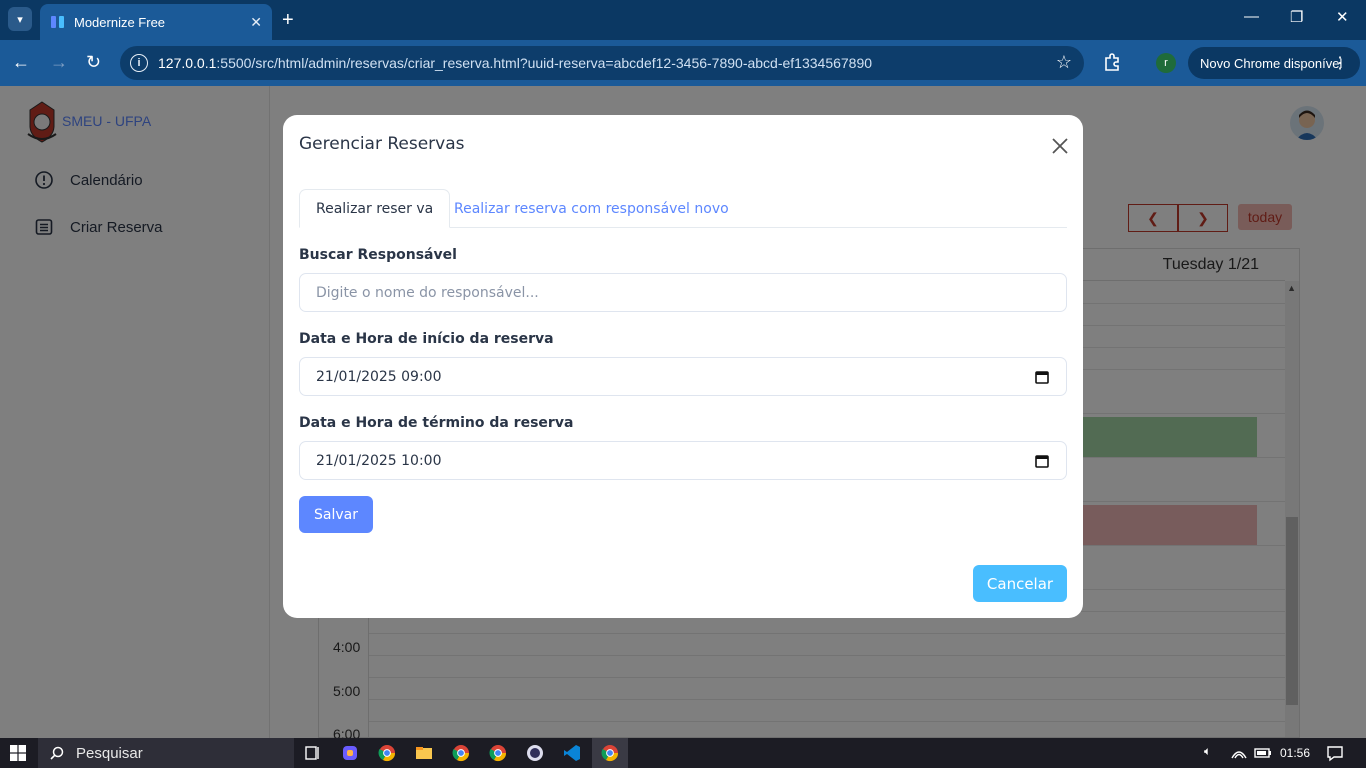  What do you see at coordinates (379, 376) in the screenshot?
I see `start-datetime-value: 21/01/2025 09:00` at bounding box center [379, 376].